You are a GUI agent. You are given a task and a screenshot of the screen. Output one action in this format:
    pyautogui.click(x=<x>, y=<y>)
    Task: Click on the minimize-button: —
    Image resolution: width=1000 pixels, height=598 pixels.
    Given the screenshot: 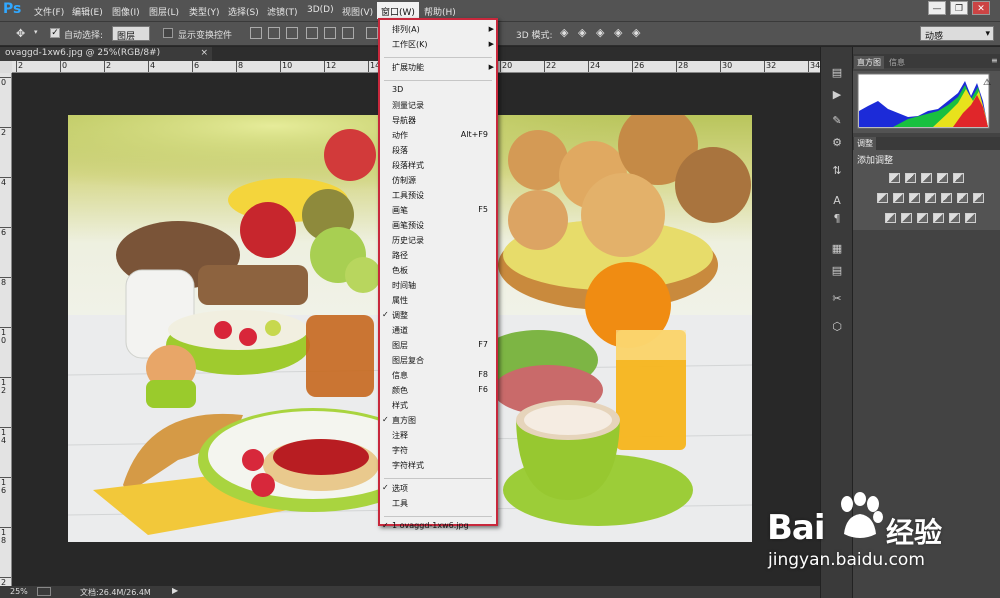 What is the action you would take?
    pyautogui.click(x=937, y=8)
    